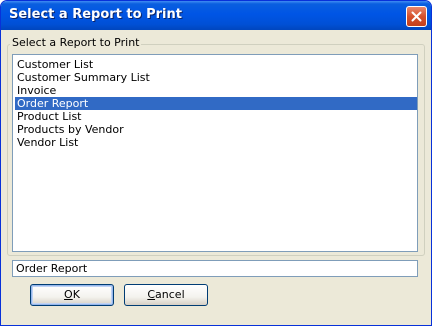 The height and width of the screenshot is (326, 432). Describe the element at coordinates (76, 294) in the screenshot. I see `ok-label: K` at that location.